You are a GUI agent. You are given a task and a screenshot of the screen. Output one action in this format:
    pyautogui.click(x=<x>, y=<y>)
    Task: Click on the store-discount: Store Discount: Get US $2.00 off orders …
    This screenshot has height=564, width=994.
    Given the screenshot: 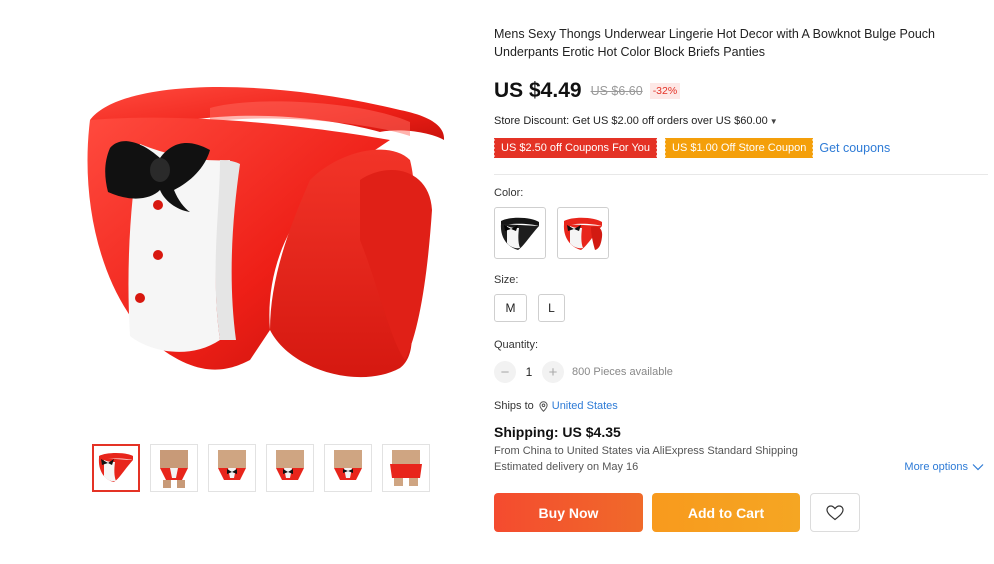 What is the action you would take?
    pyautogui.click(x=741, y=121)
    